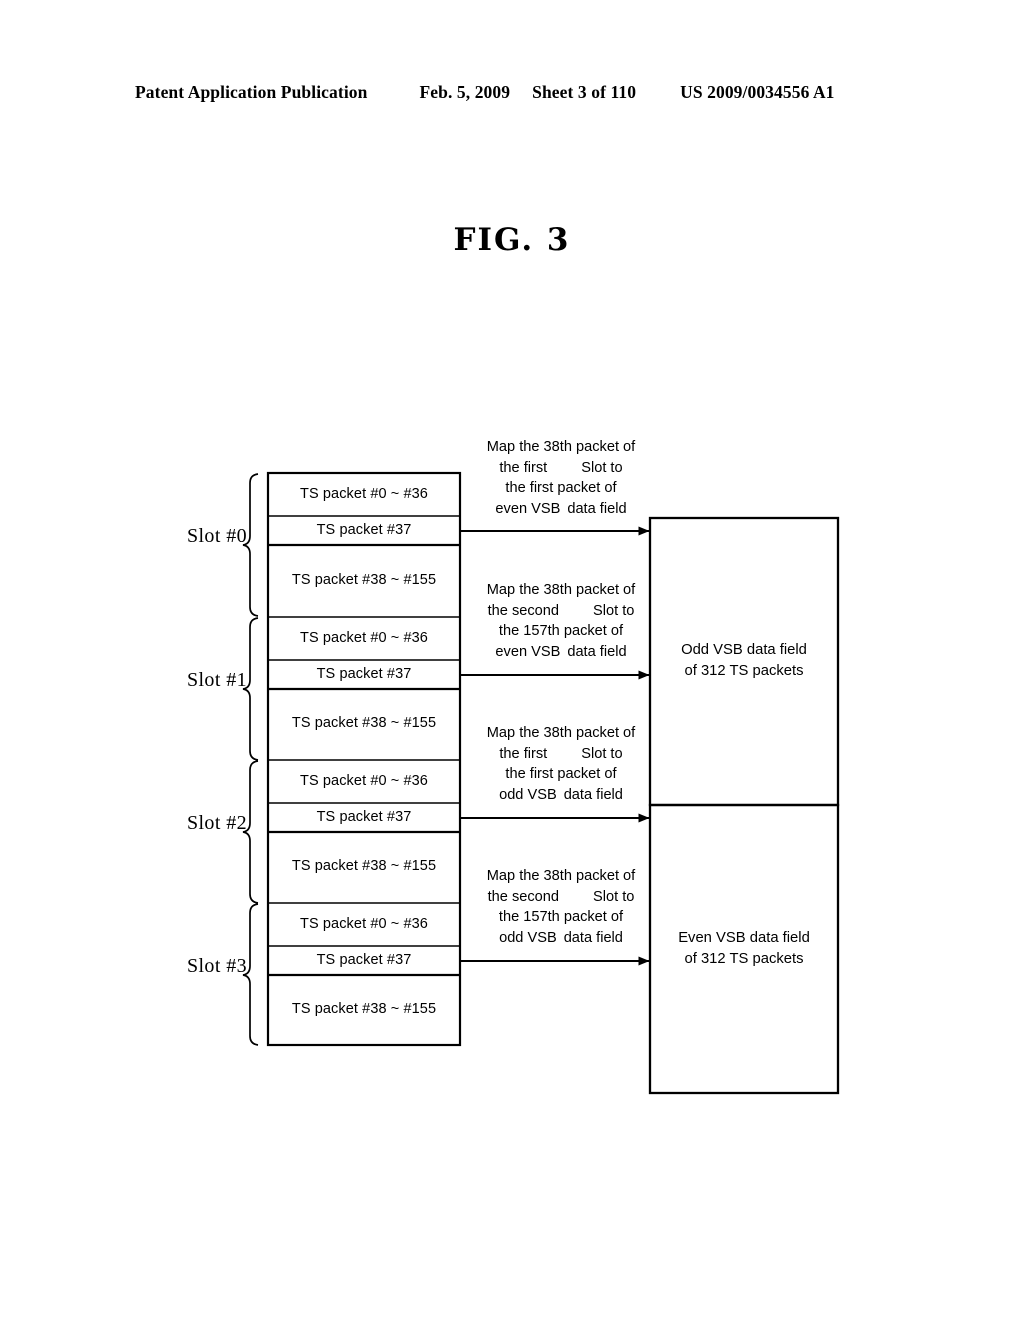 This screenshot has width=1024, height=1320. I want to click on vsb-field-label-odd: Odd VSB data field of 312 TS packets, so click(744, 661).